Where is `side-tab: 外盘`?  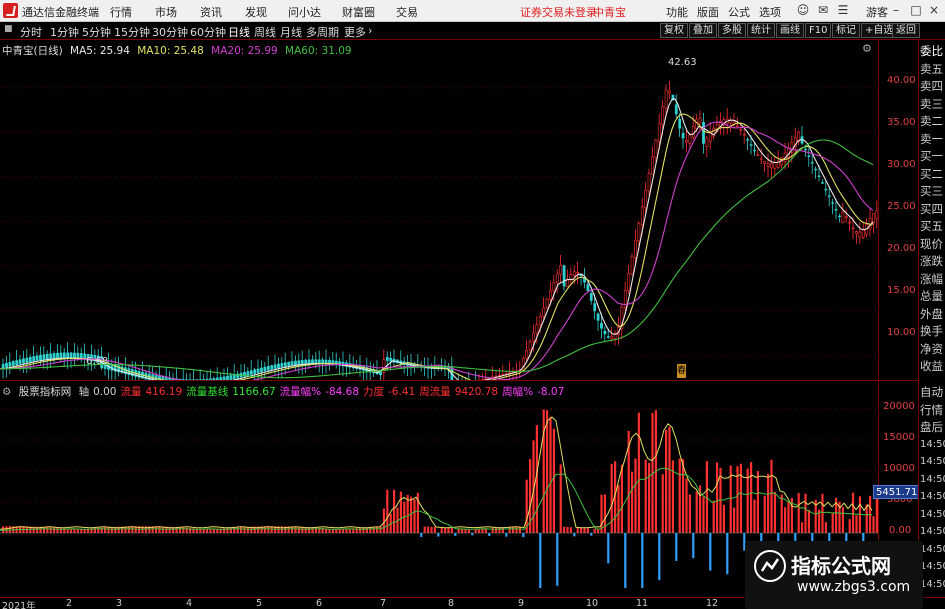 side-tab: 外盘 is located at coordinates (932, 314).